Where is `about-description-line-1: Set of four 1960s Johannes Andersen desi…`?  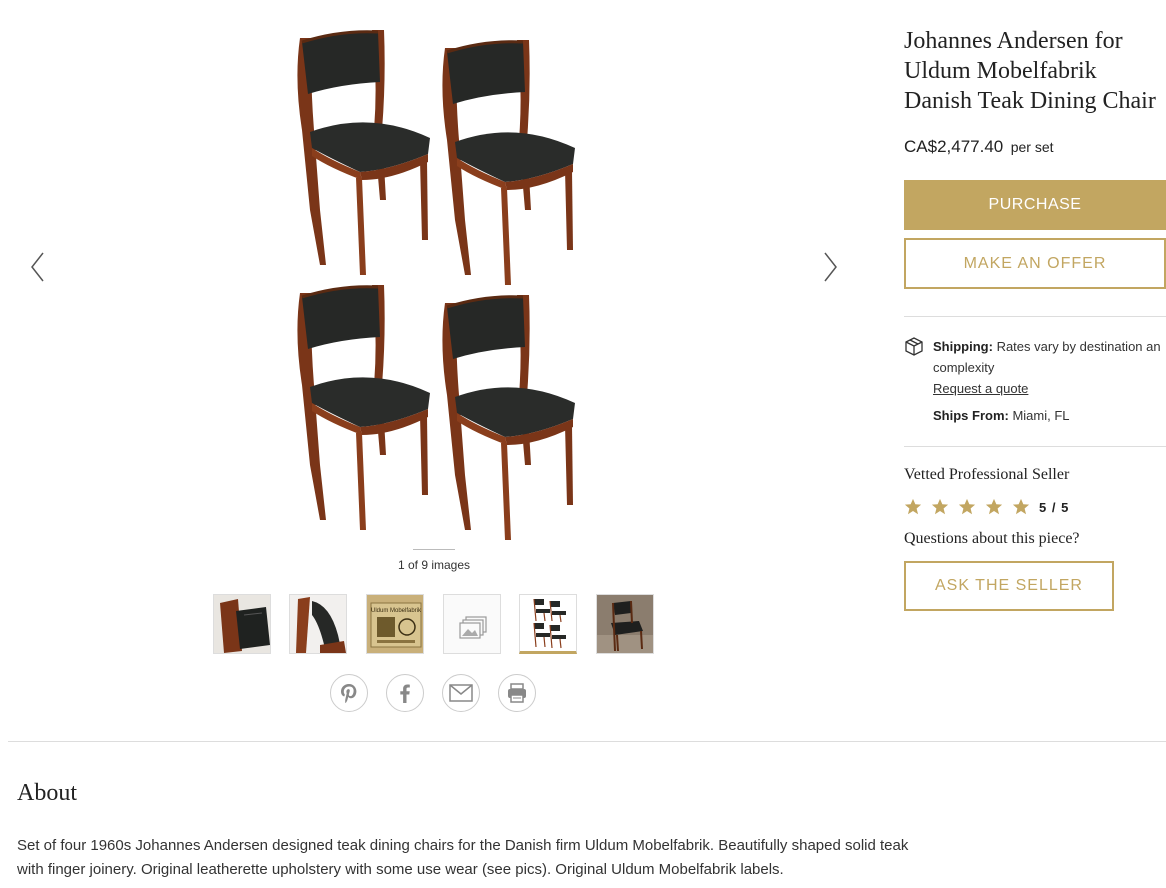
about-description-line-1: Set of four 1960s Johannes Andersen desi… is located at coordinates (463, 845).